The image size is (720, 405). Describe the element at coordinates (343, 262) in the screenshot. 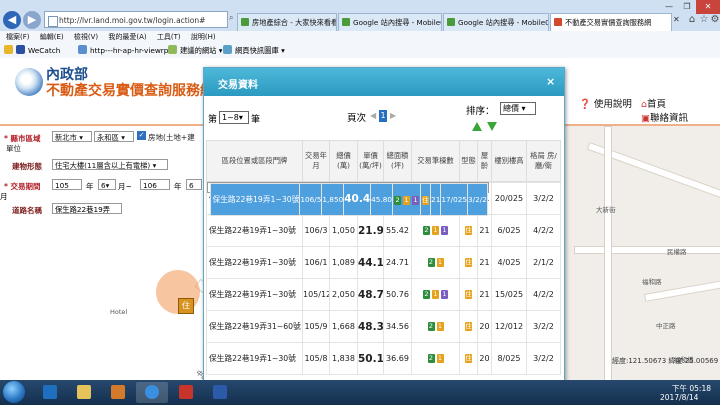

I see `cell-total: 1,089` at that location.